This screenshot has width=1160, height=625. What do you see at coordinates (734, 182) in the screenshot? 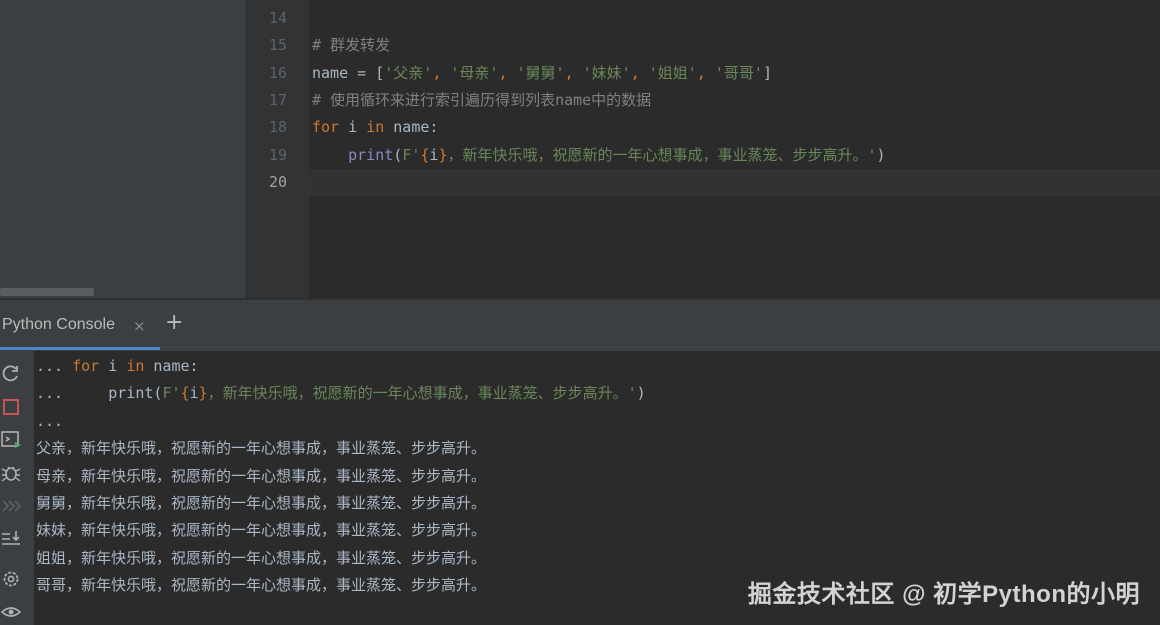
I see `current-line-highlight` at bounding box center [734, 182].